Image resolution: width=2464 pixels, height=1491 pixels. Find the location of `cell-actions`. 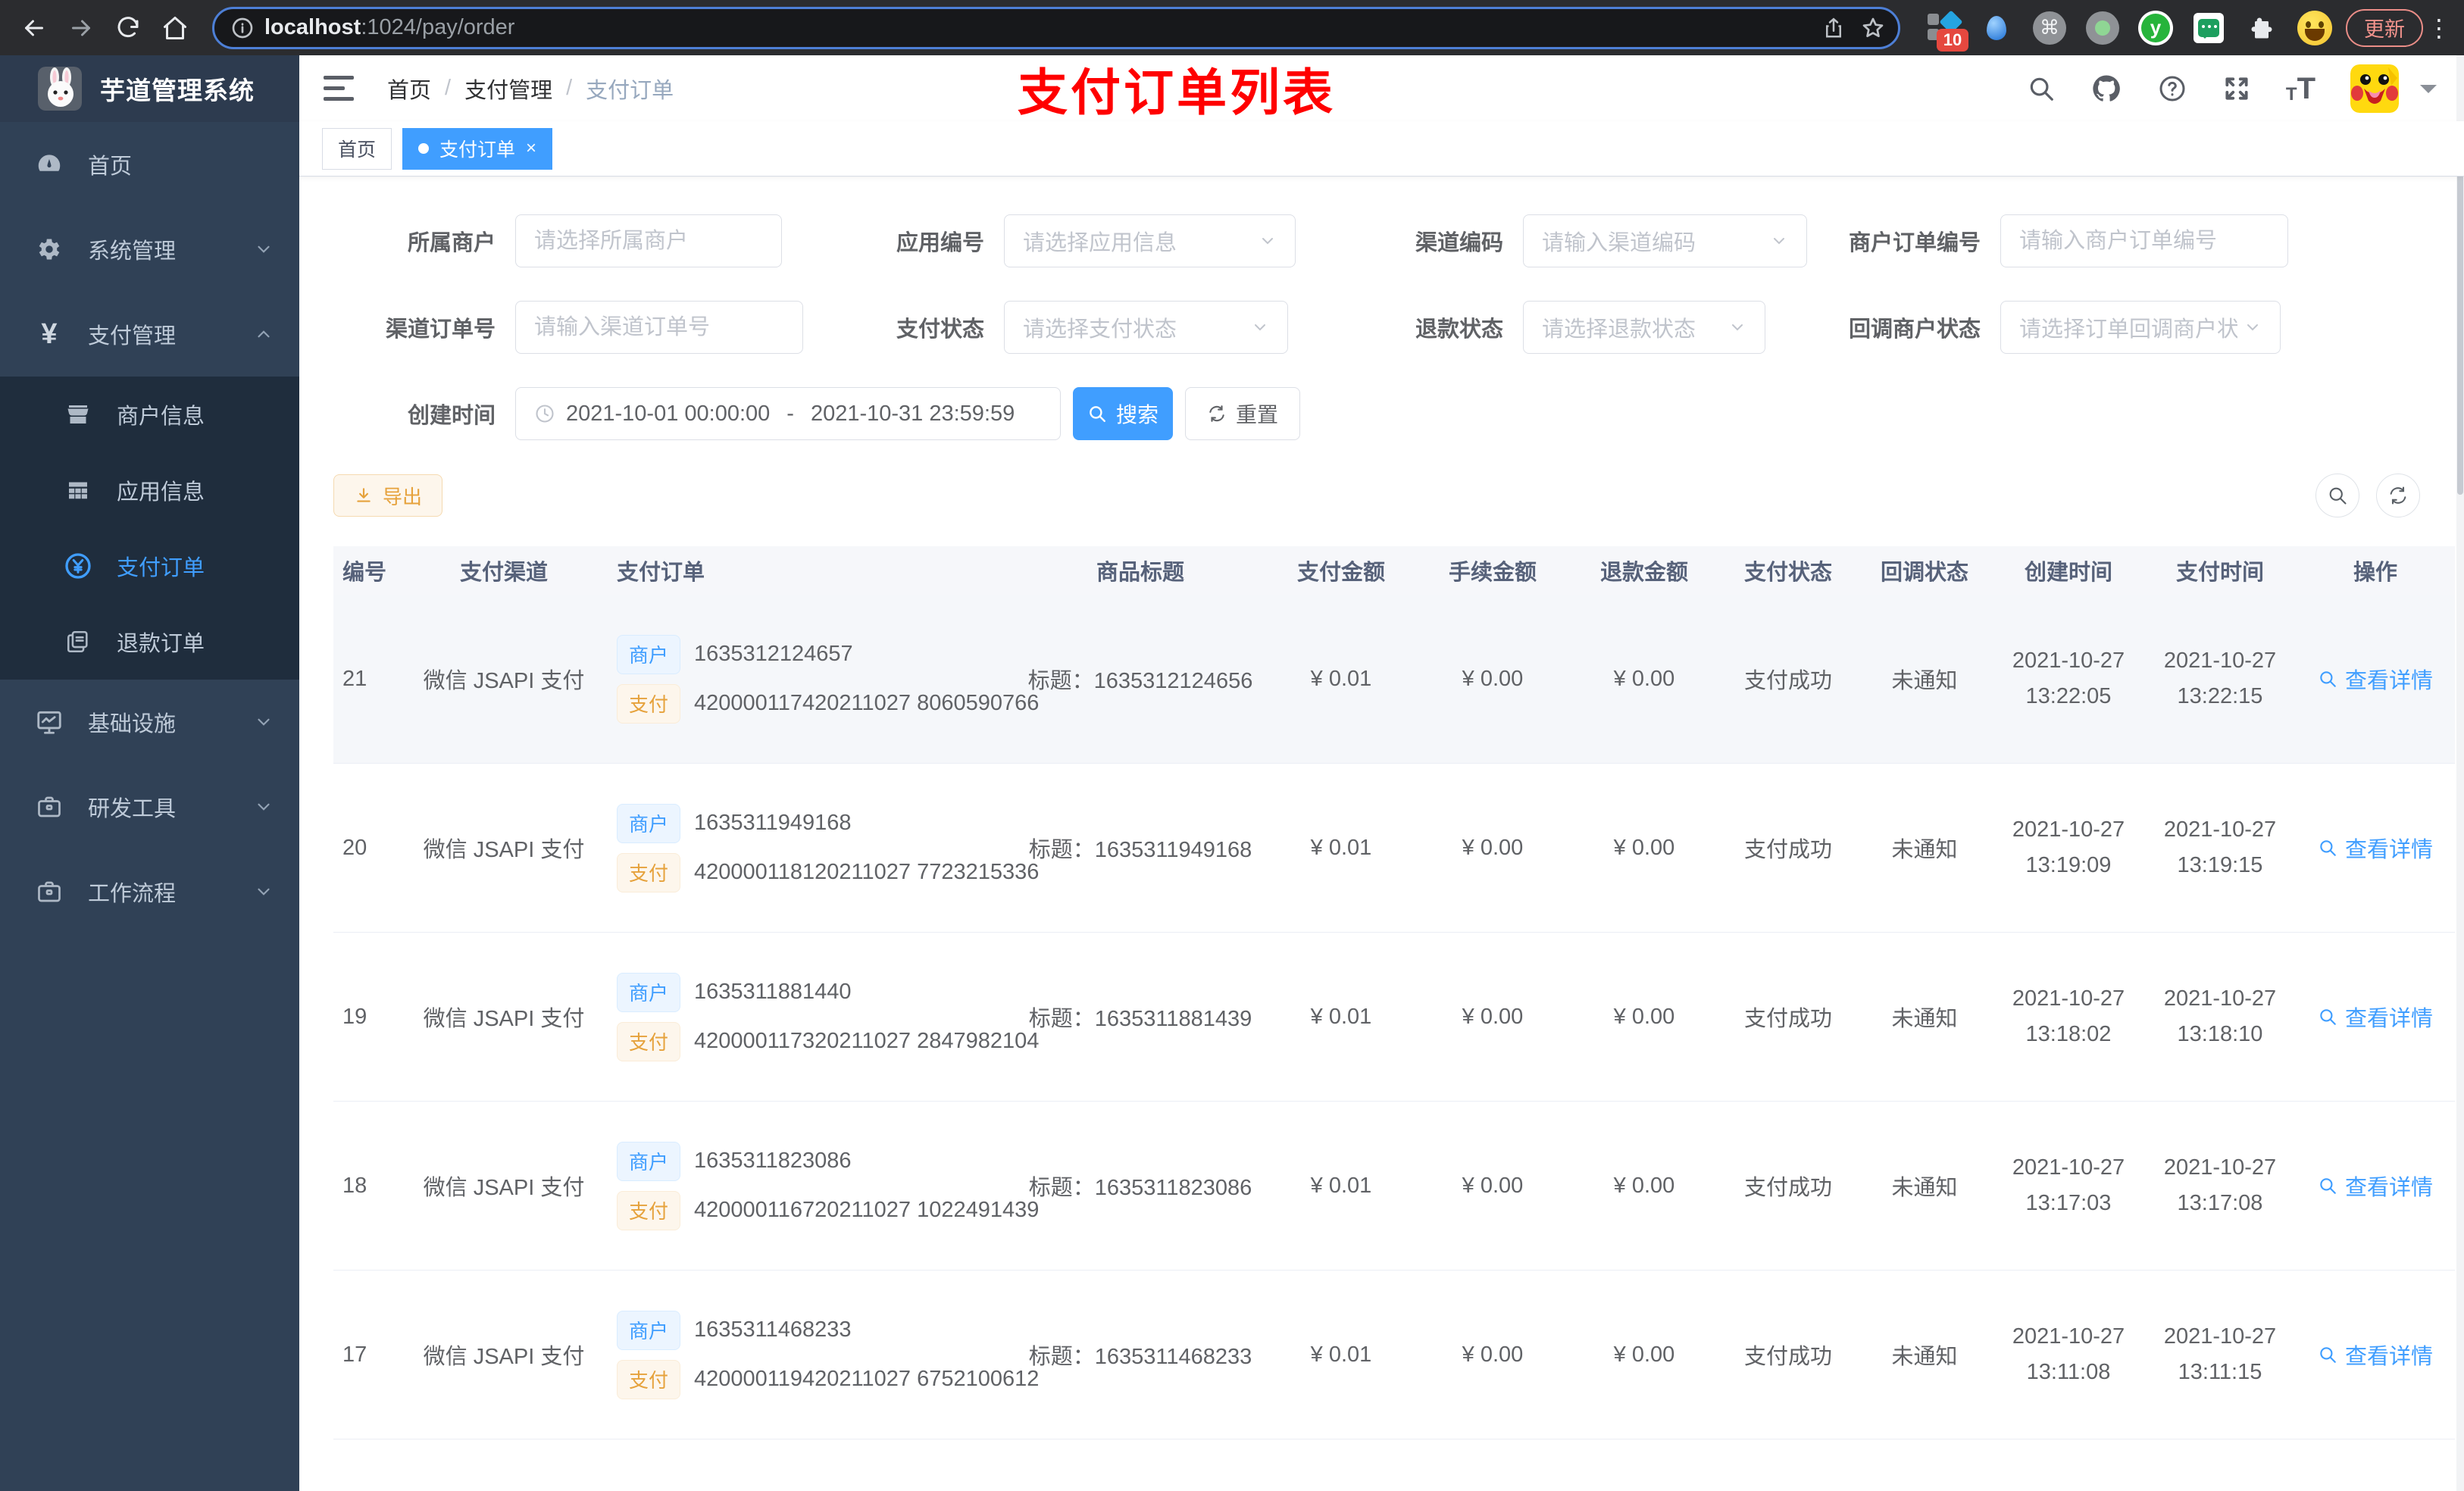

cell-actions is located at coordinates (2375, 1465).